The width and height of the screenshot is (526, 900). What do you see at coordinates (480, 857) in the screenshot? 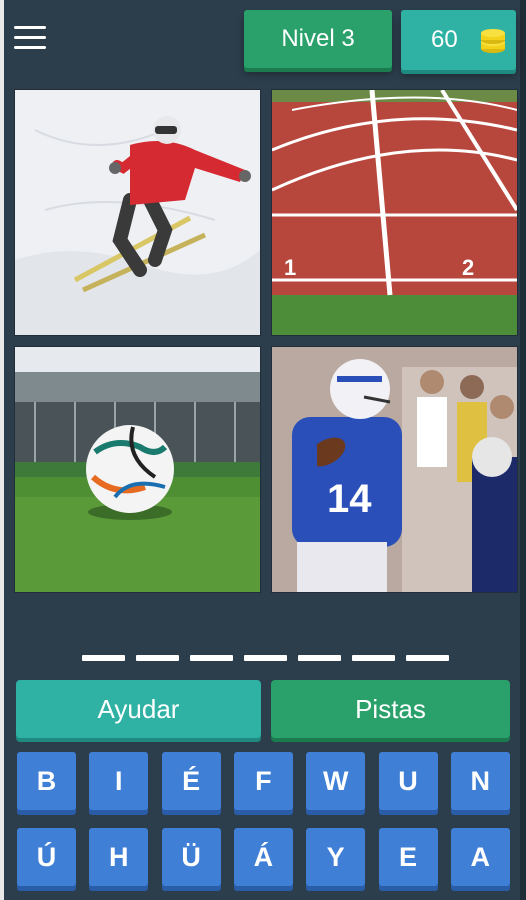
I see `letter-key: A` at bounding box center [480, 857].